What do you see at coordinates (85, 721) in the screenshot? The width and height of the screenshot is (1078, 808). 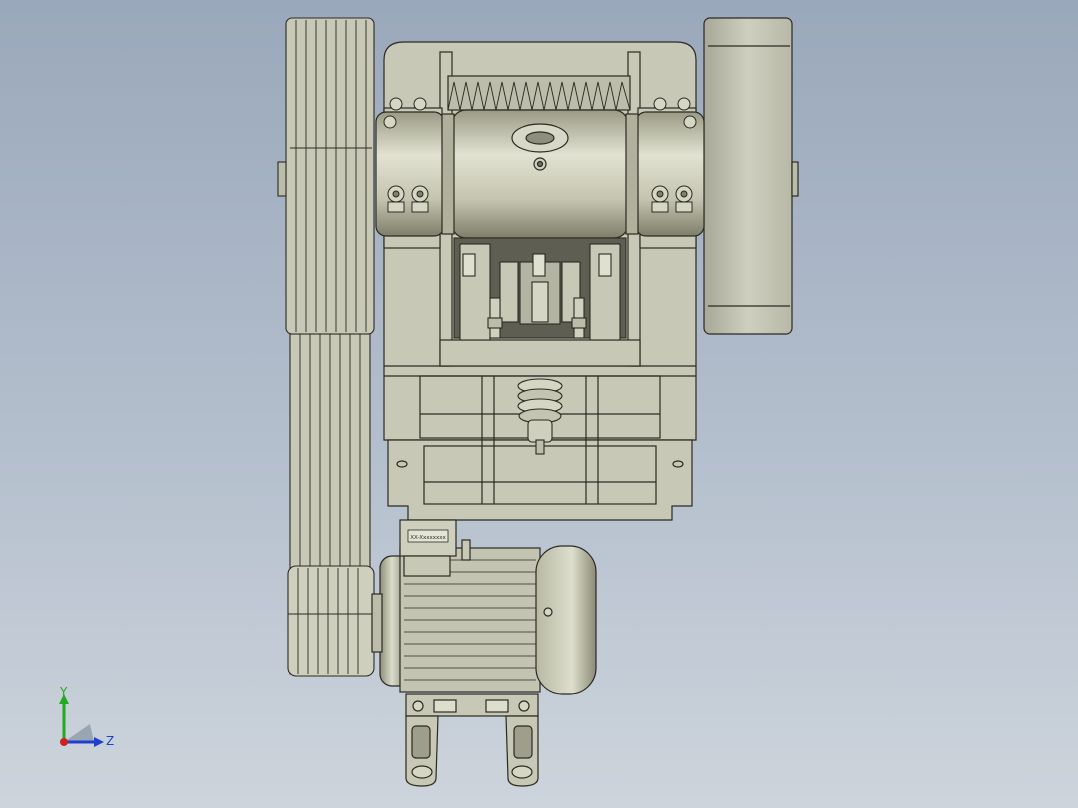 I see `view-orientation-triad: Y Z` at bounding box center [85, 721].